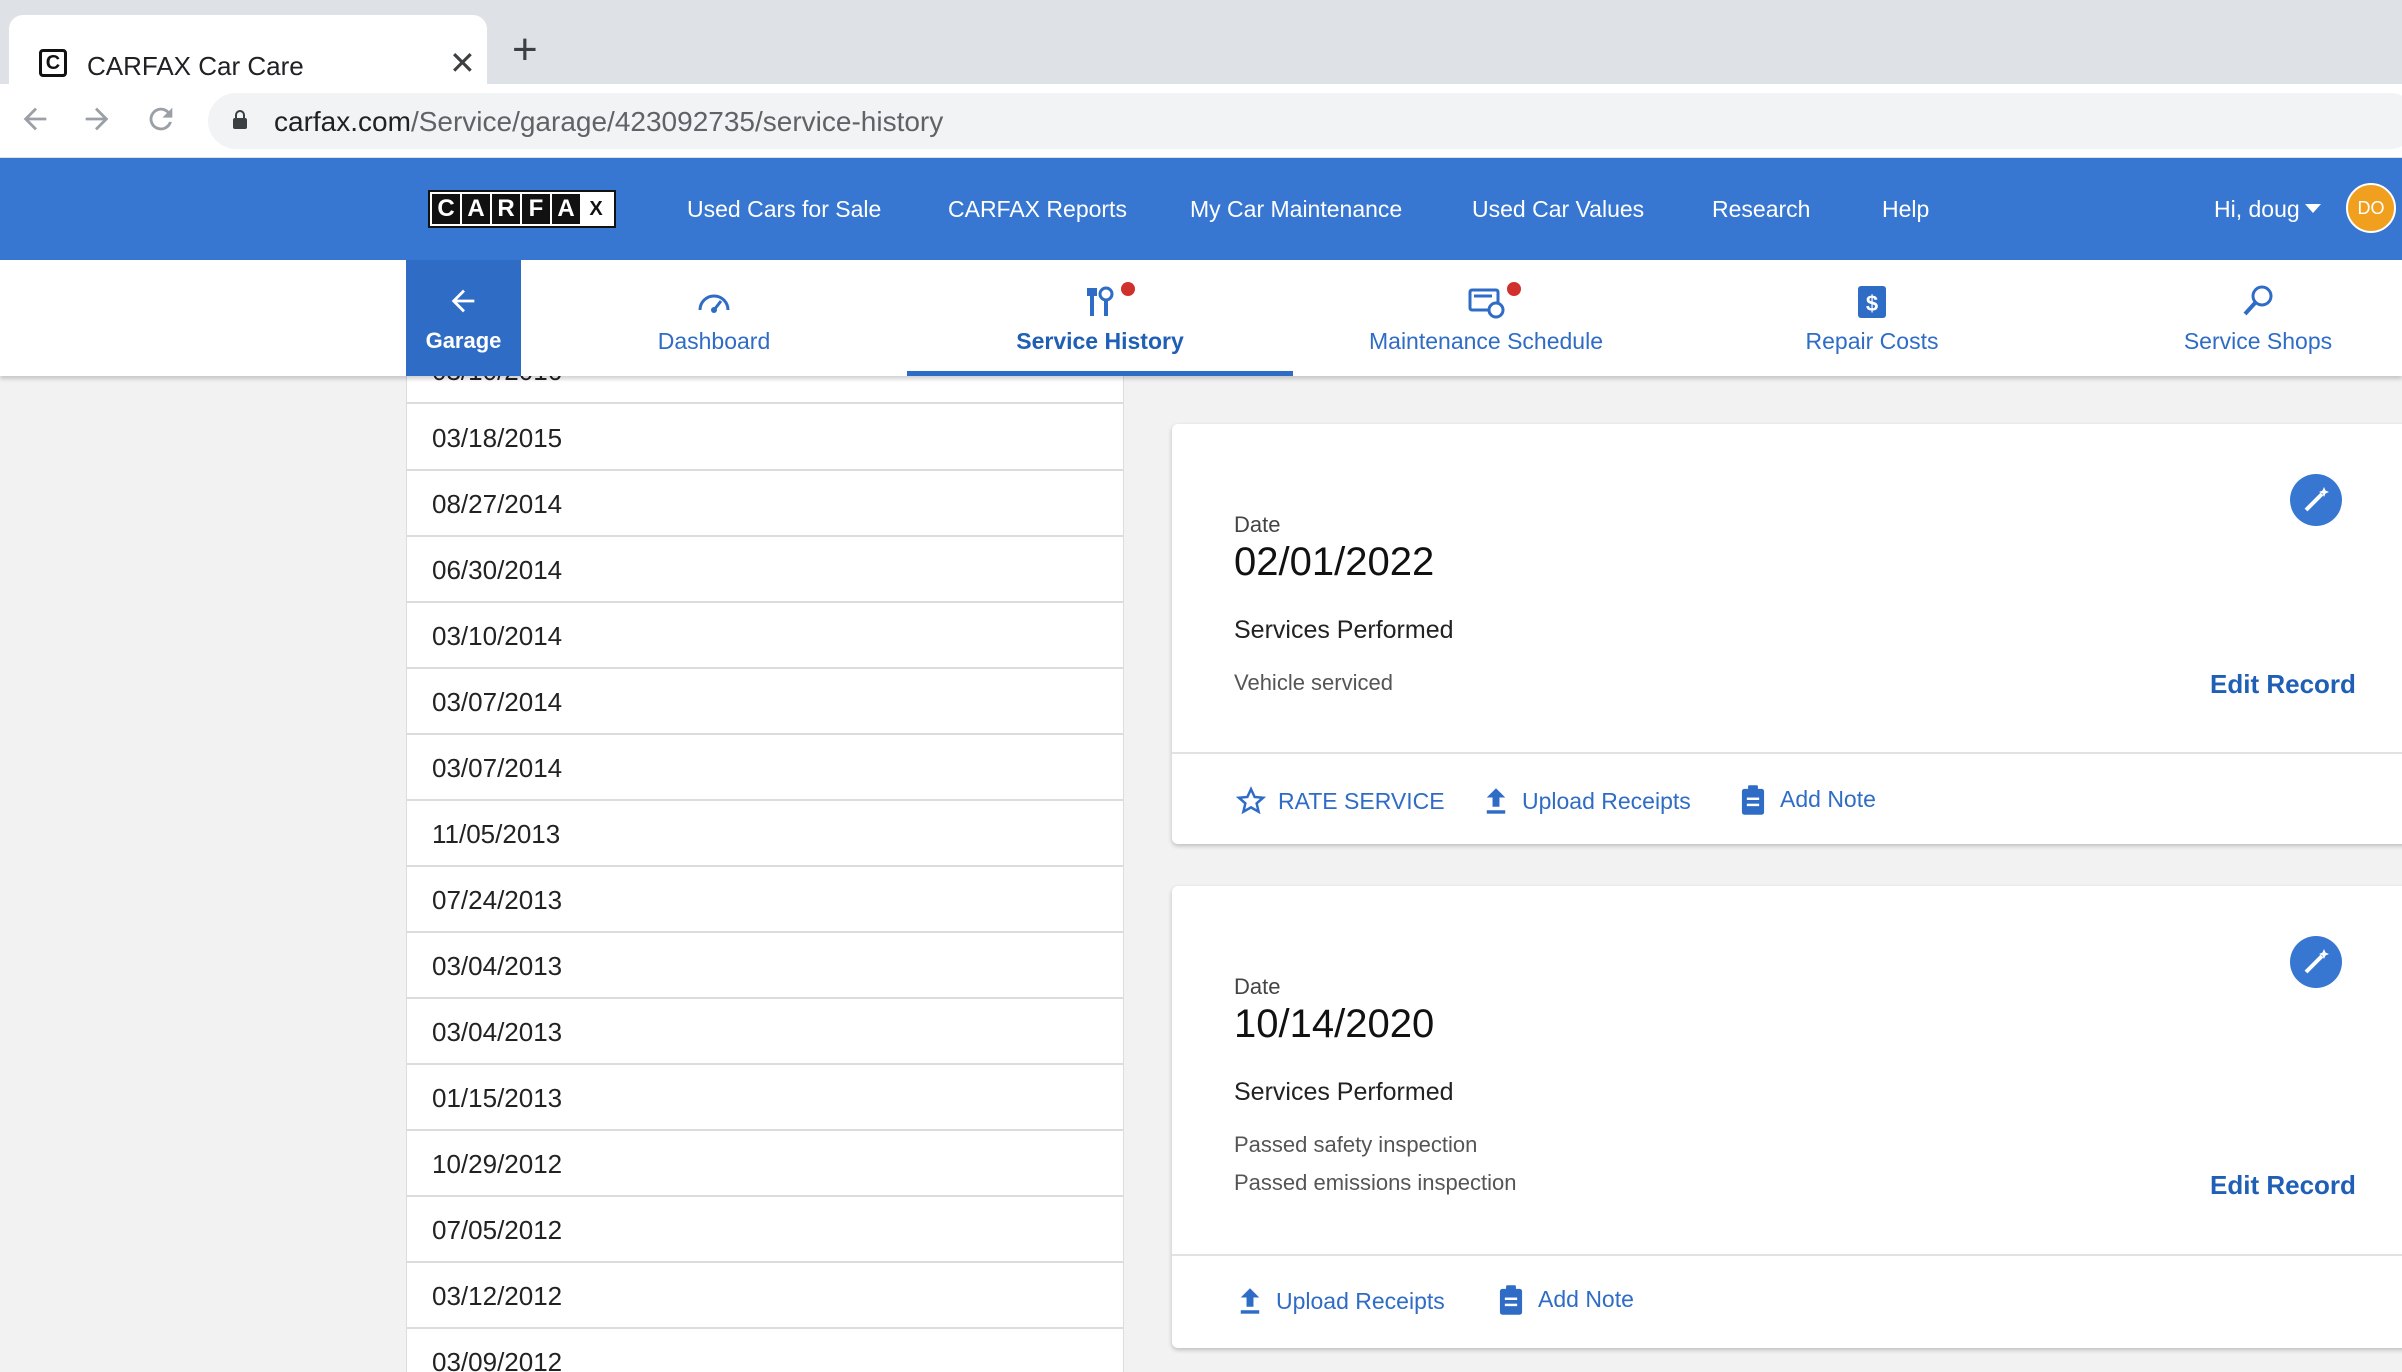  What do you see at coordinates (2371, 208) in the screenshot?
I see `avatar: DO` at bounding box center [2371, 208].